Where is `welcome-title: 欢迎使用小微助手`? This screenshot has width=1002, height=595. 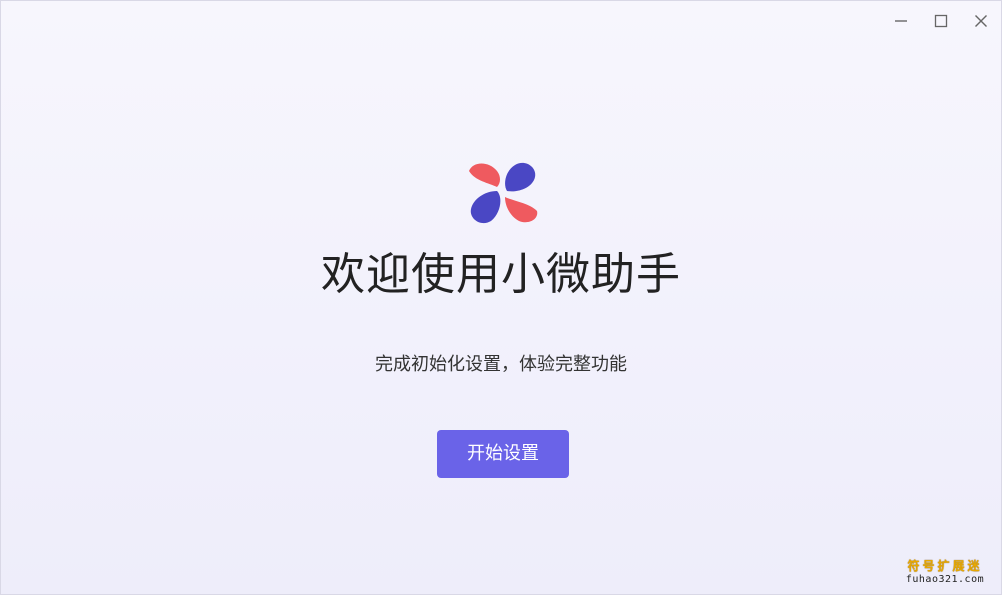 welcome-title: 欢迎使用小微助手 is located at coordinates (501, 274).